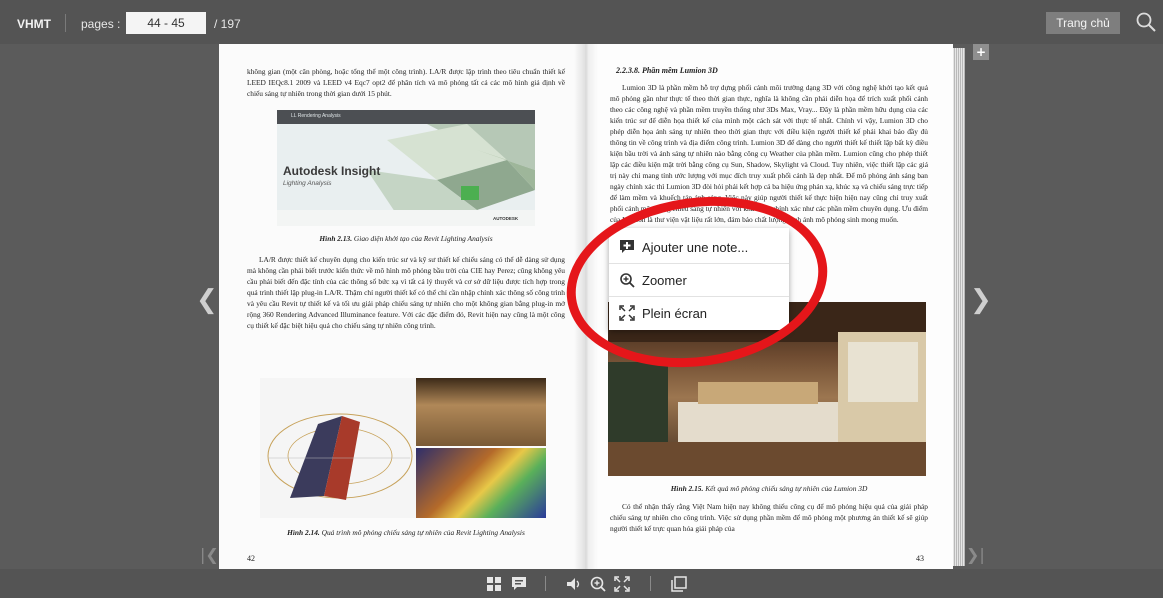  I want to click on first-page-icon: |❮, so click(209, 554).